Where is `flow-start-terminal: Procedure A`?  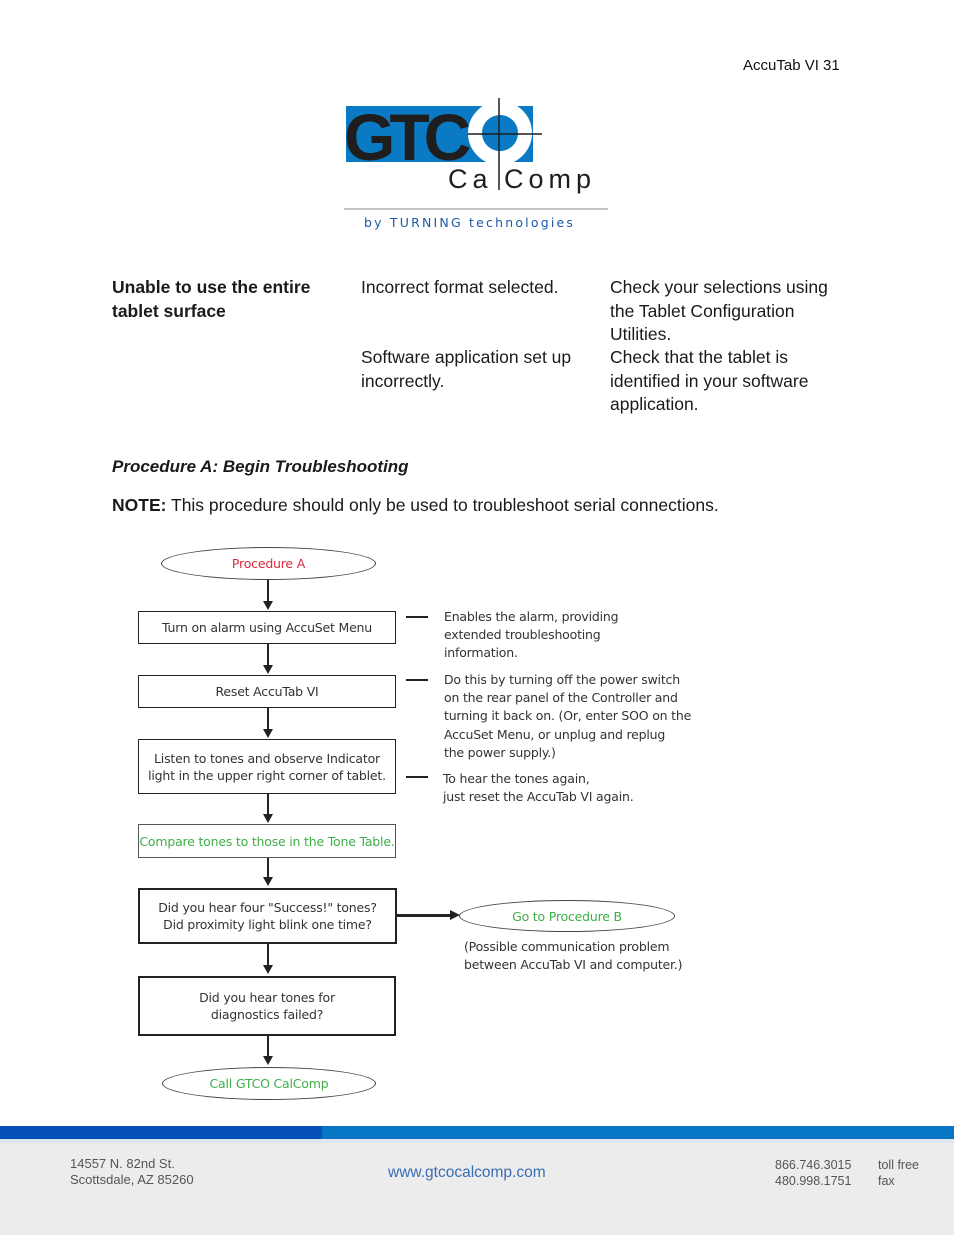
flow-start-terminal: Procedure A is located at coordinates (268, 563).